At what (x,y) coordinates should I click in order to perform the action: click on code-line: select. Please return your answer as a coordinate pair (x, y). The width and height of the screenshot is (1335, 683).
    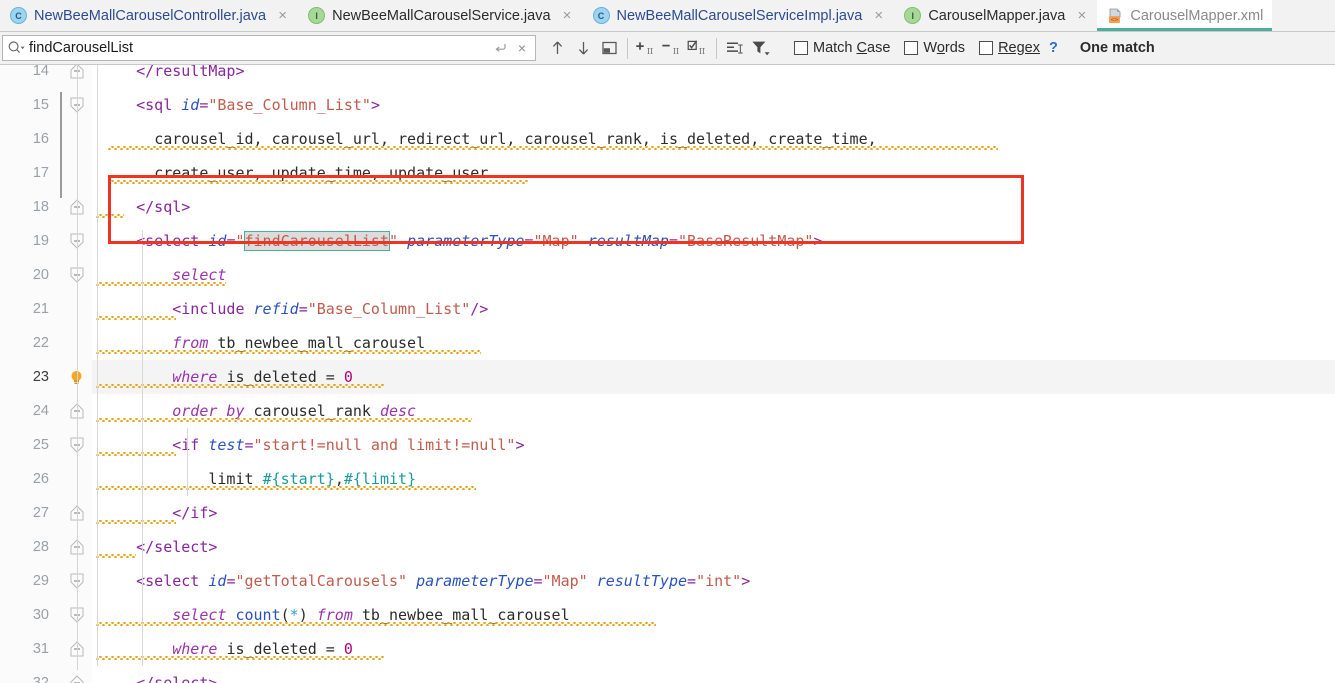
    Looking at the image, I should click on (713, 275).